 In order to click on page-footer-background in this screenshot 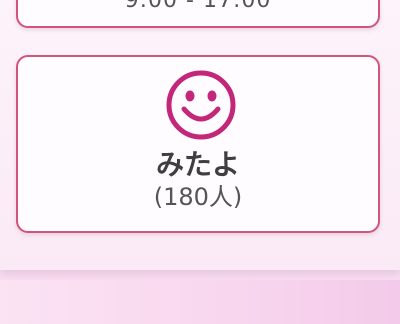, I will do `click(200, 302)`.